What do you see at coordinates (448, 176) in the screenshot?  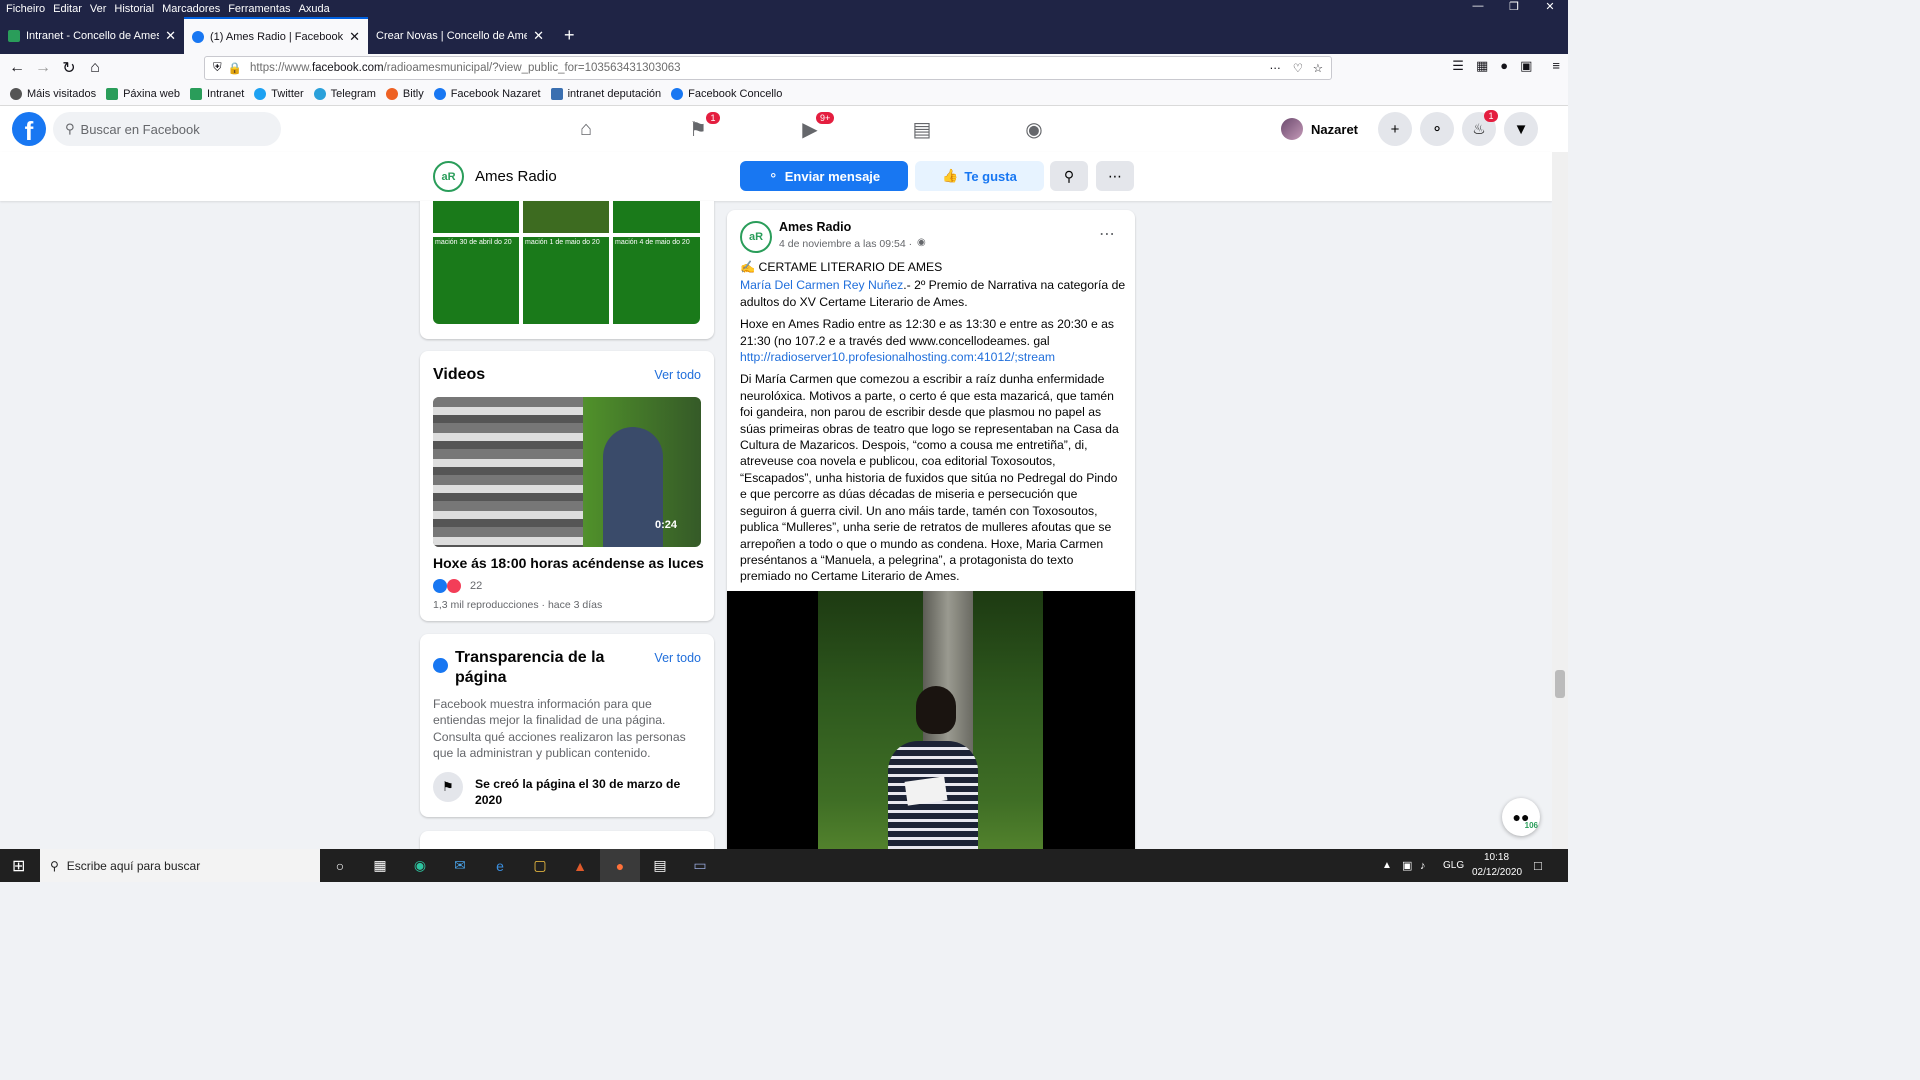 I see `ames-radio-logo: aR` at bounding box center [448, 176].